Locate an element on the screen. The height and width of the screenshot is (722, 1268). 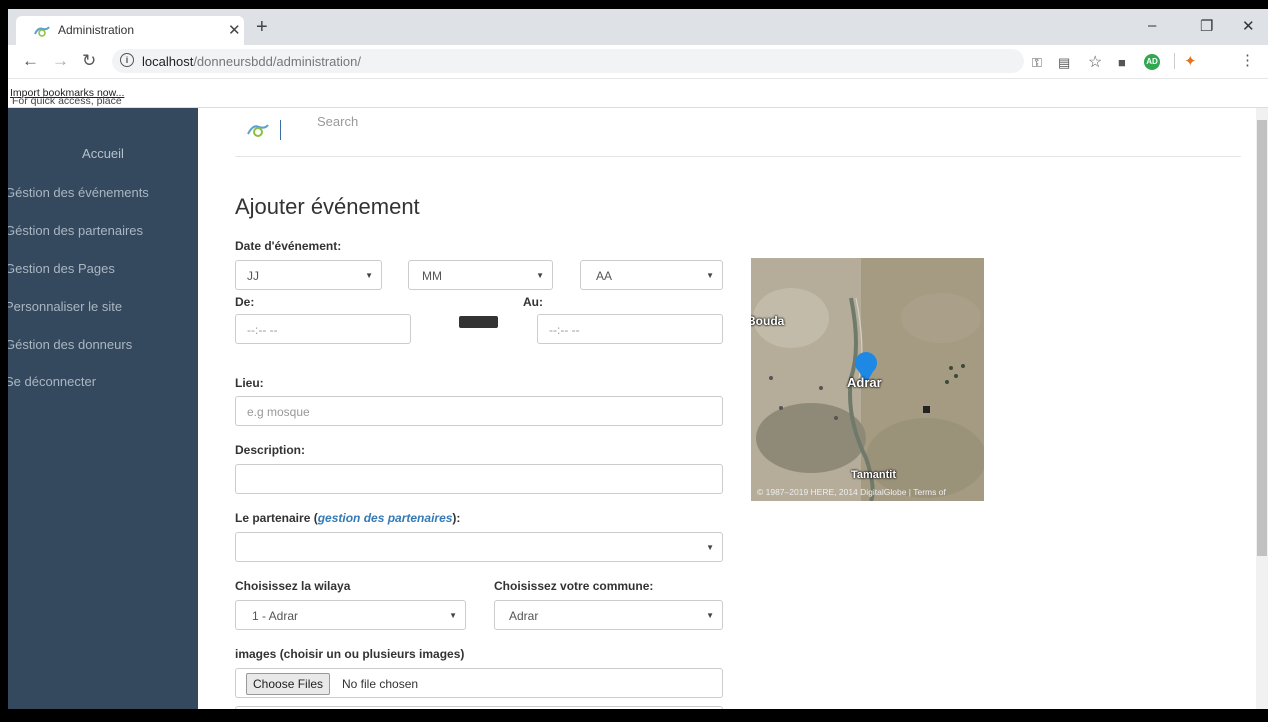
images-label: images (choisir un ou plusieurs images) is located at coordinates (350, 654).